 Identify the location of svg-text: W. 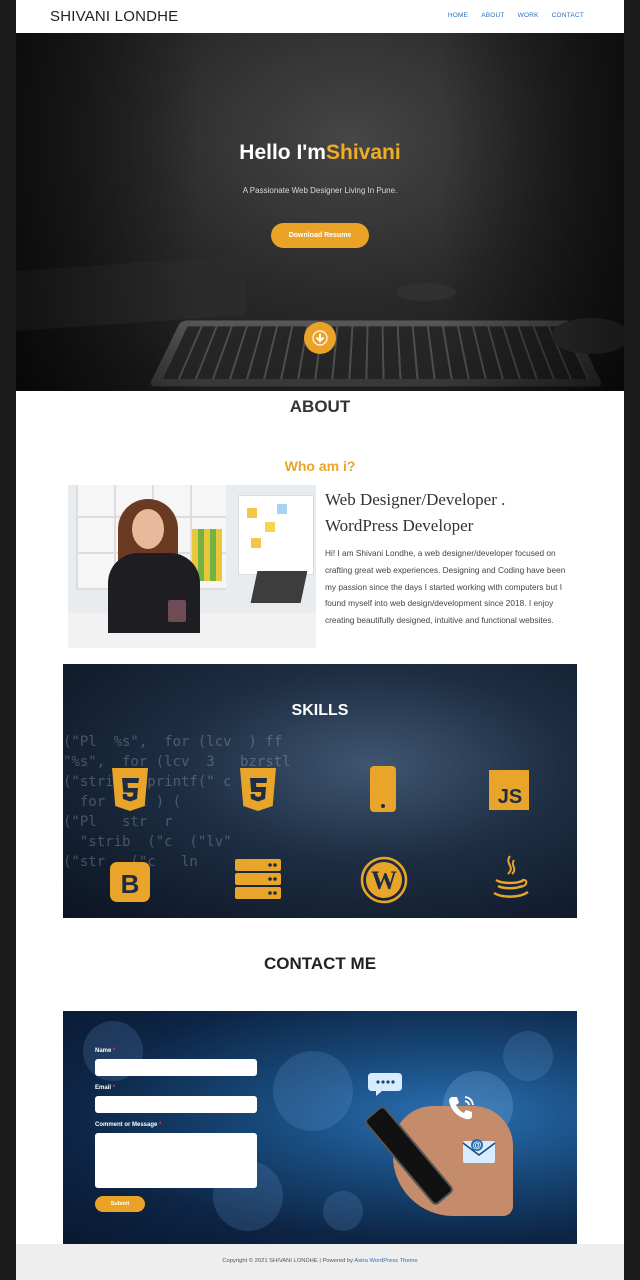
(384, 880).